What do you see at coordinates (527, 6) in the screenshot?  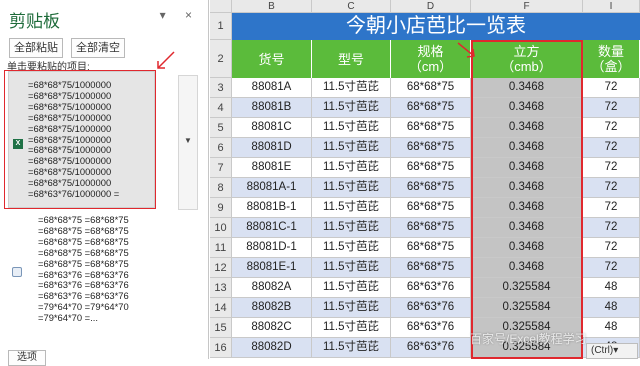 I see `column-header-f: F` at bounding box center [527, 6].